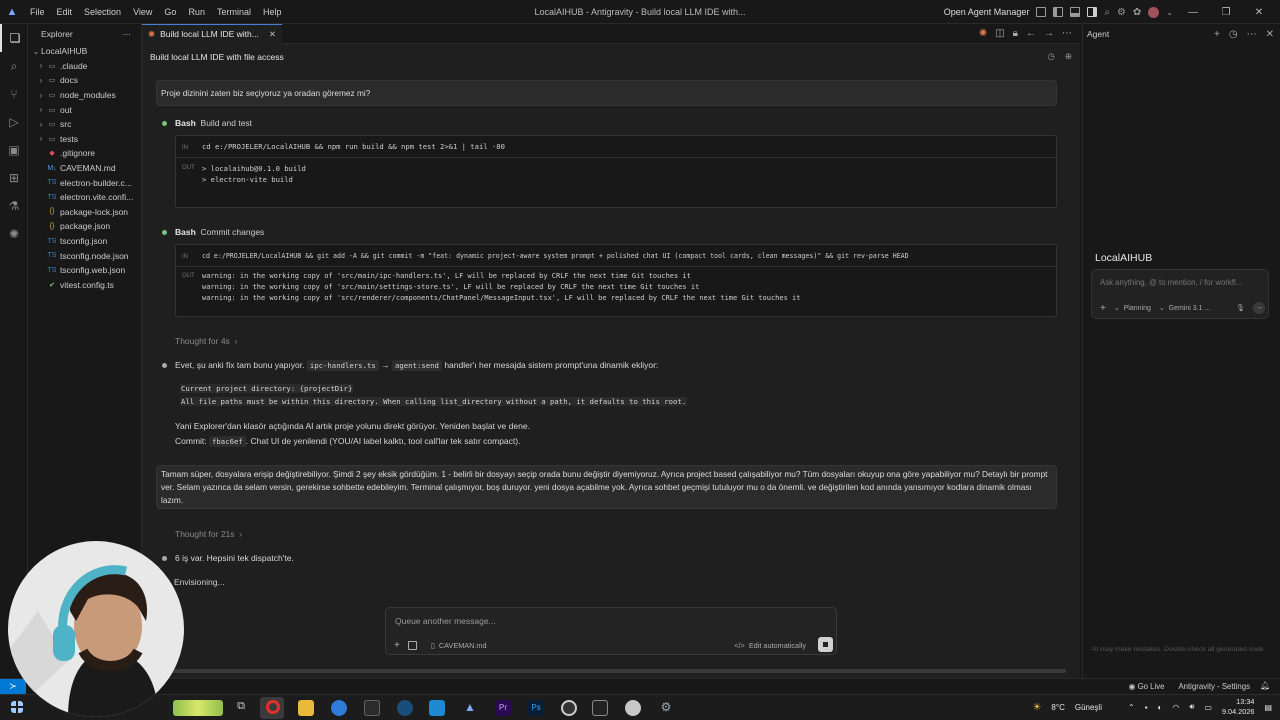 This screenshot has height=720, width=1280. What do you see at coordinates (14, 122) in the screenshot?
I see `run-debug-icon: ▷` at bounding box center [14, 122].